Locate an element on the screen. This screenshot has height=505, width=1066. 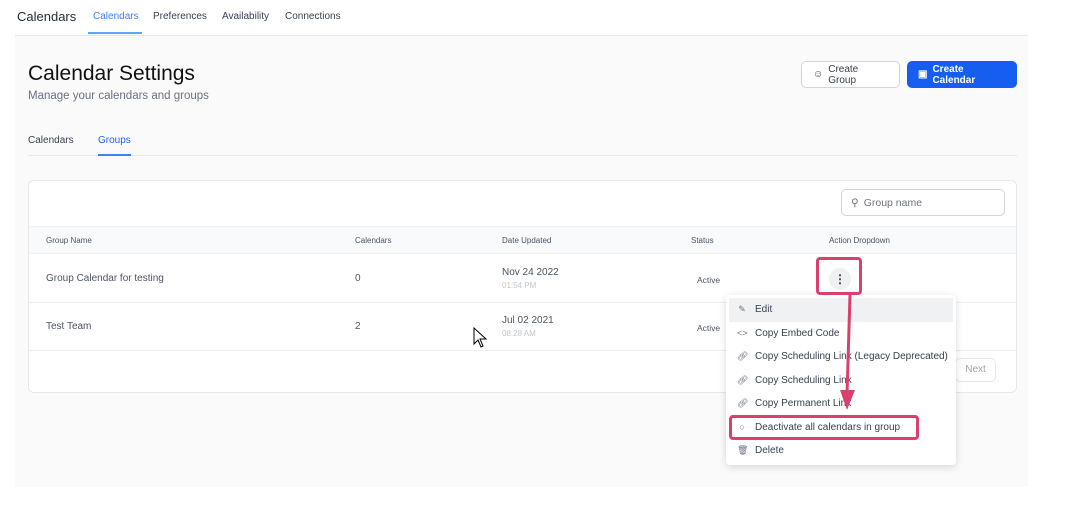
annotation-arrow is located at coordinates (847, 352).